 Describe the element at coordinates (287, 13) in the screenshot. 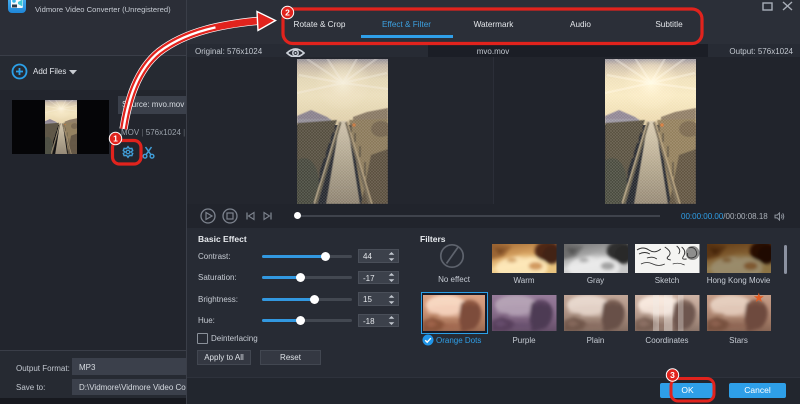

I see `svg-text: 2` at that location.